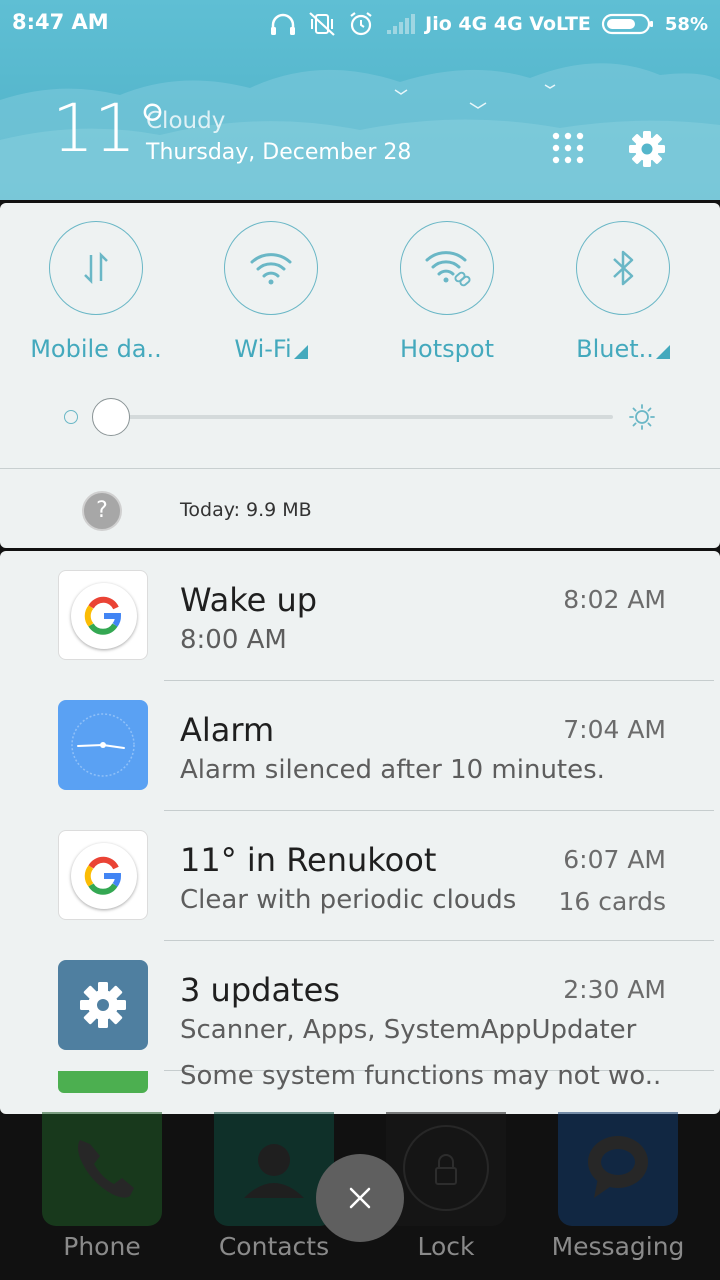  Describe the element at coordinates (279, 152) in the screenshot. I see `date-label: Thursday, December 28` at that location.